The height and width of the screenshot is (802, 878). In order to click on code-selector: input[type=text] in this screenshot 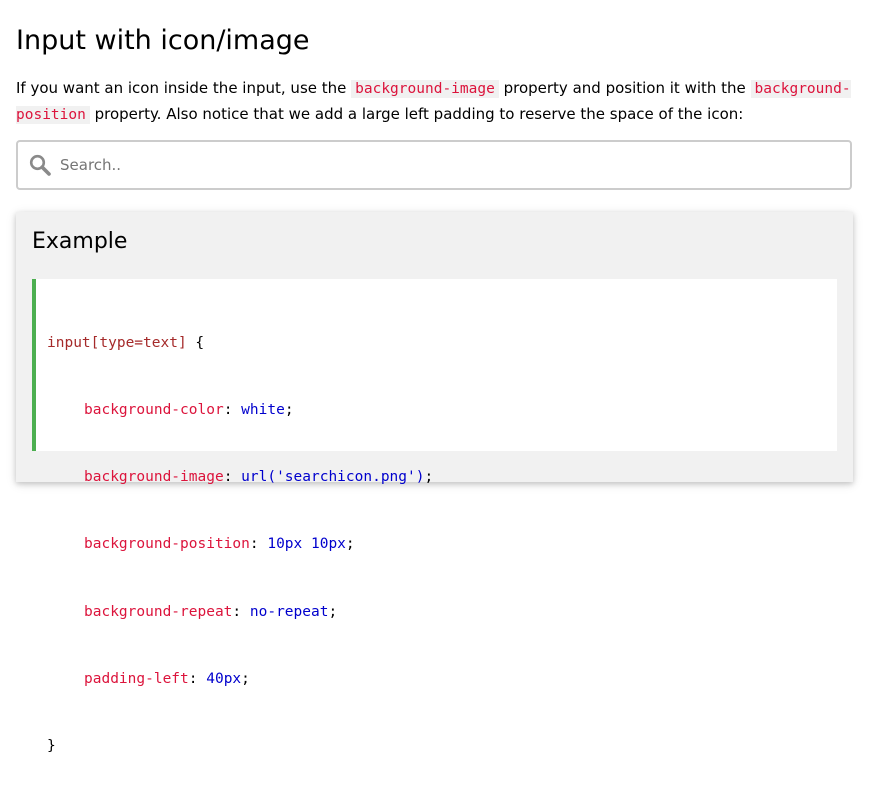, I will do `click(117, 342)`.